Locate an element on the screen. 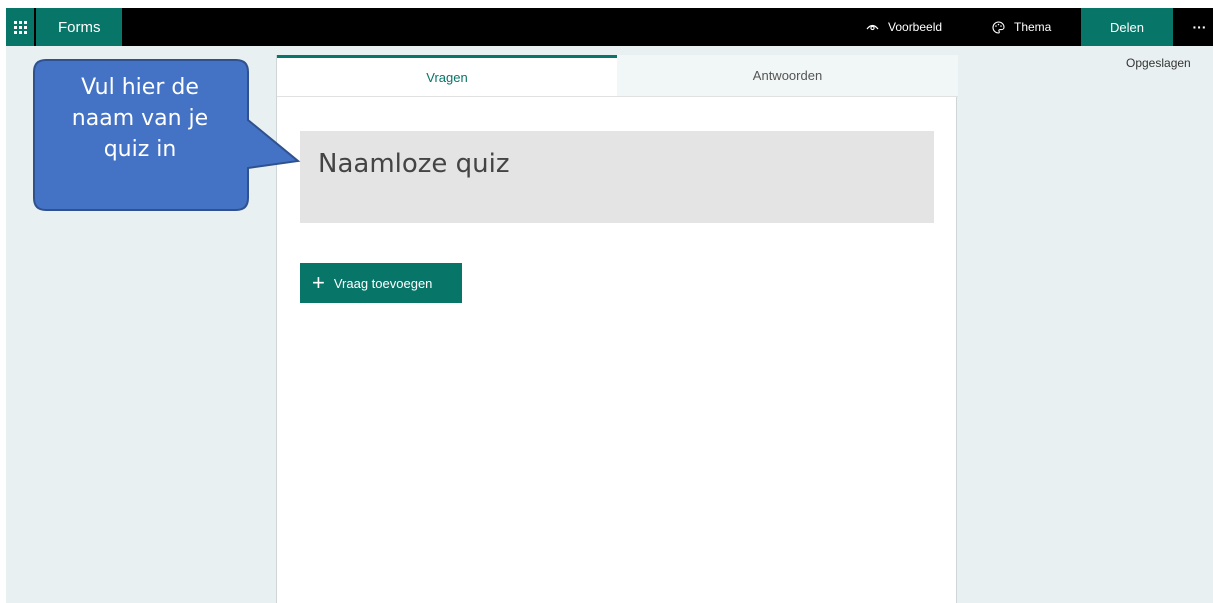 The width and height of the screenshot is (1213, 603). quiz-title-input: Naamloze quiz is located at coordinates (617, 177).